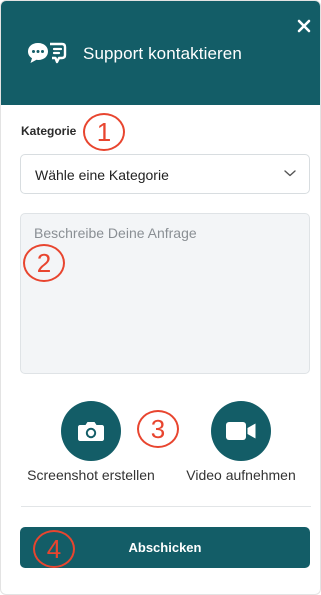 This screenshot has width=321, height=595. I want to click on close-icon, so click(304, 26).